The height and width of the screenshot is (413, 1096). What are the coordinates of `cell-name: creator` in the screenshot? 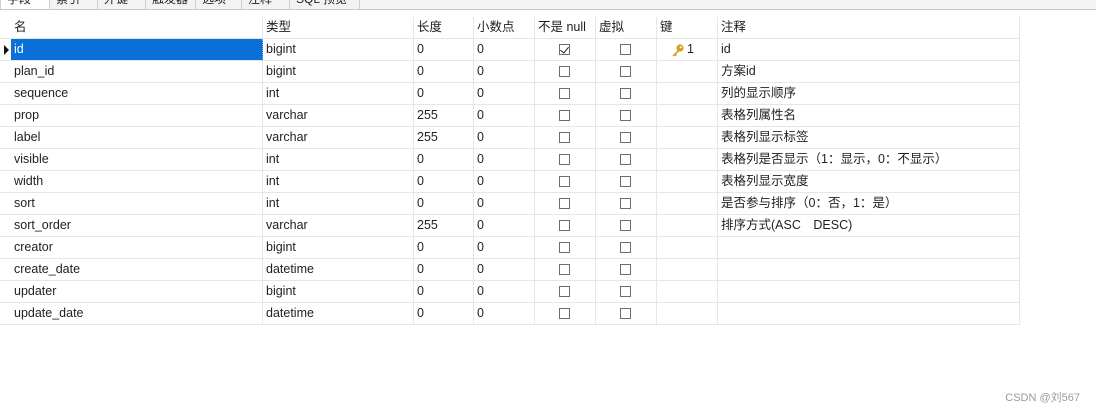 It's located at (137, 248).